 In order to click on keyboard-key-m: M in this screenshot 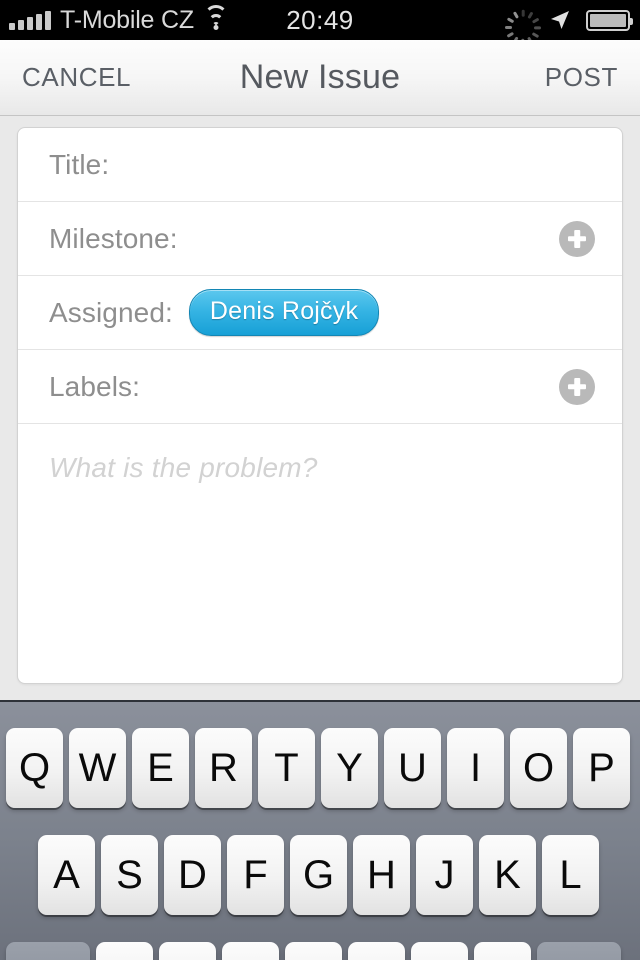, I will do `click(502, 951)`.